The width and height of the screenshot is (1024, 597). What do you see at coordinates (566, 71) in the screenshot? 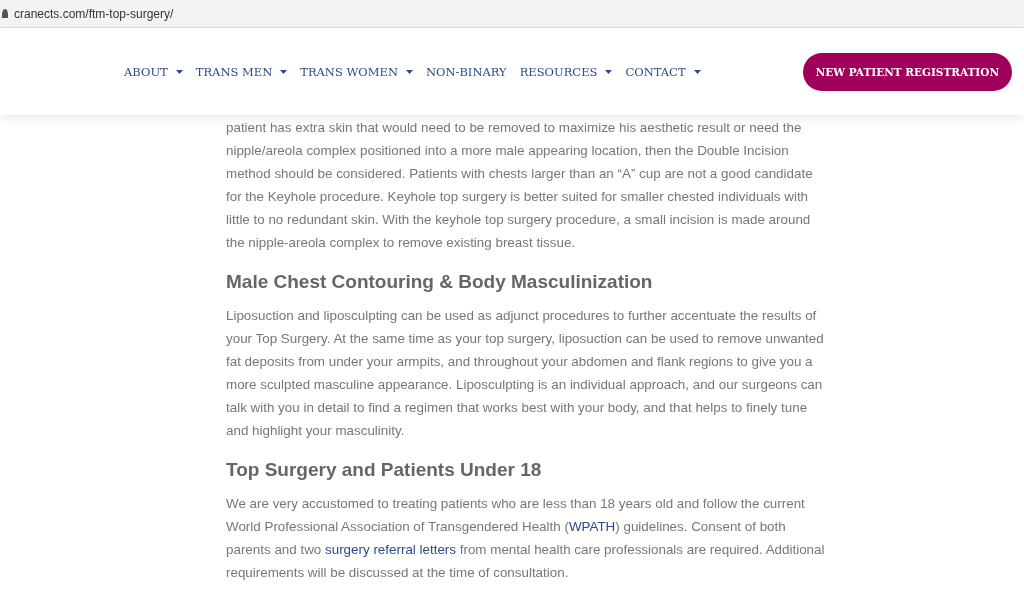
I see `nav-link: RESOURCES` at bounding box center [566, 71].